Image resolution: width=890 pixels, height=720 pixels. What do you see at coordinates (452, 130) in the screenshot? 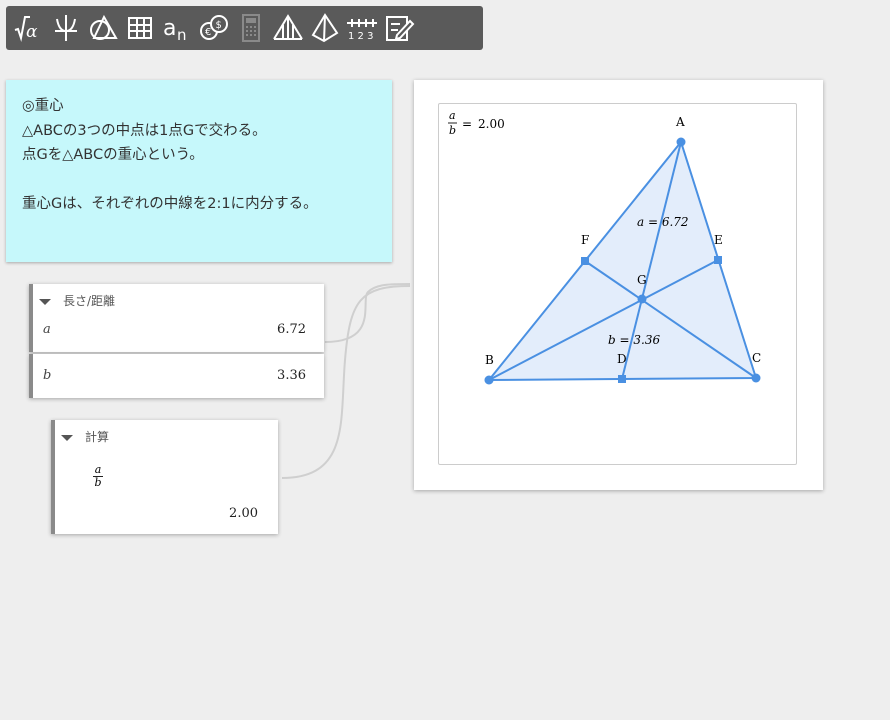
I see `ratio-denominator: b` at bounding box center [452, 130].